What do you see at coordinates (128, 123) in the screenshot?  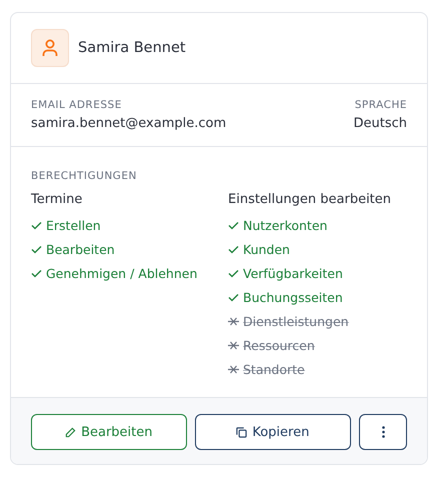 I see `field-value: samira.bennet@example.com` at bounding box center [128, 123].